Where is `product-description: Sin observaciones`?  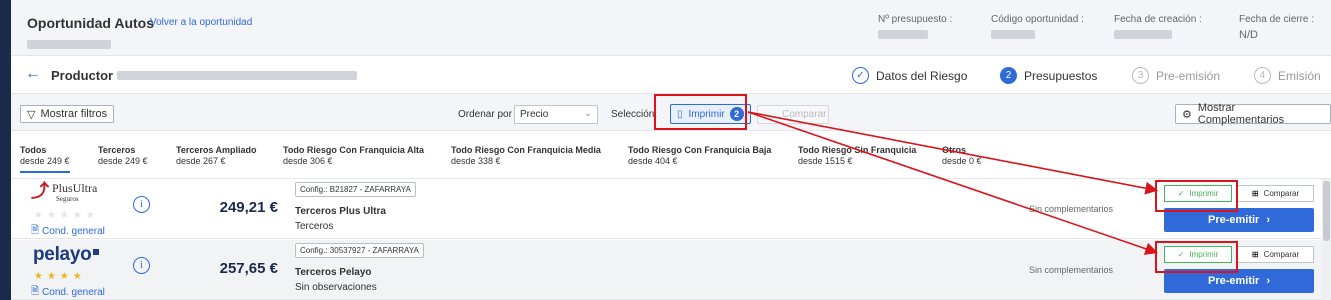 product-description: Sin observaciones is located at coordinates (336, 287).